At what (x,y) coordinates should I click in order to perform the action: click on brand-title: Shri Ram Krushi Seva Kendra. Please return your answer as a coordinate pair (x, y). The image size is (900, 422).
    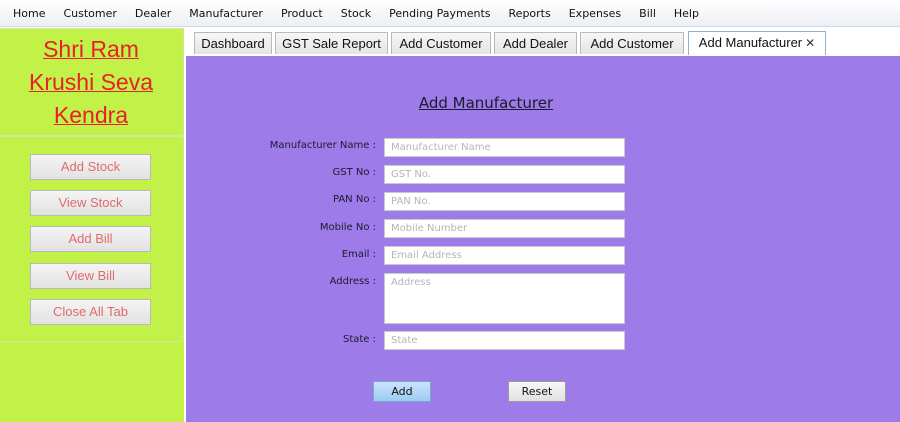
    Looking at the image, I should click on (91, 82).